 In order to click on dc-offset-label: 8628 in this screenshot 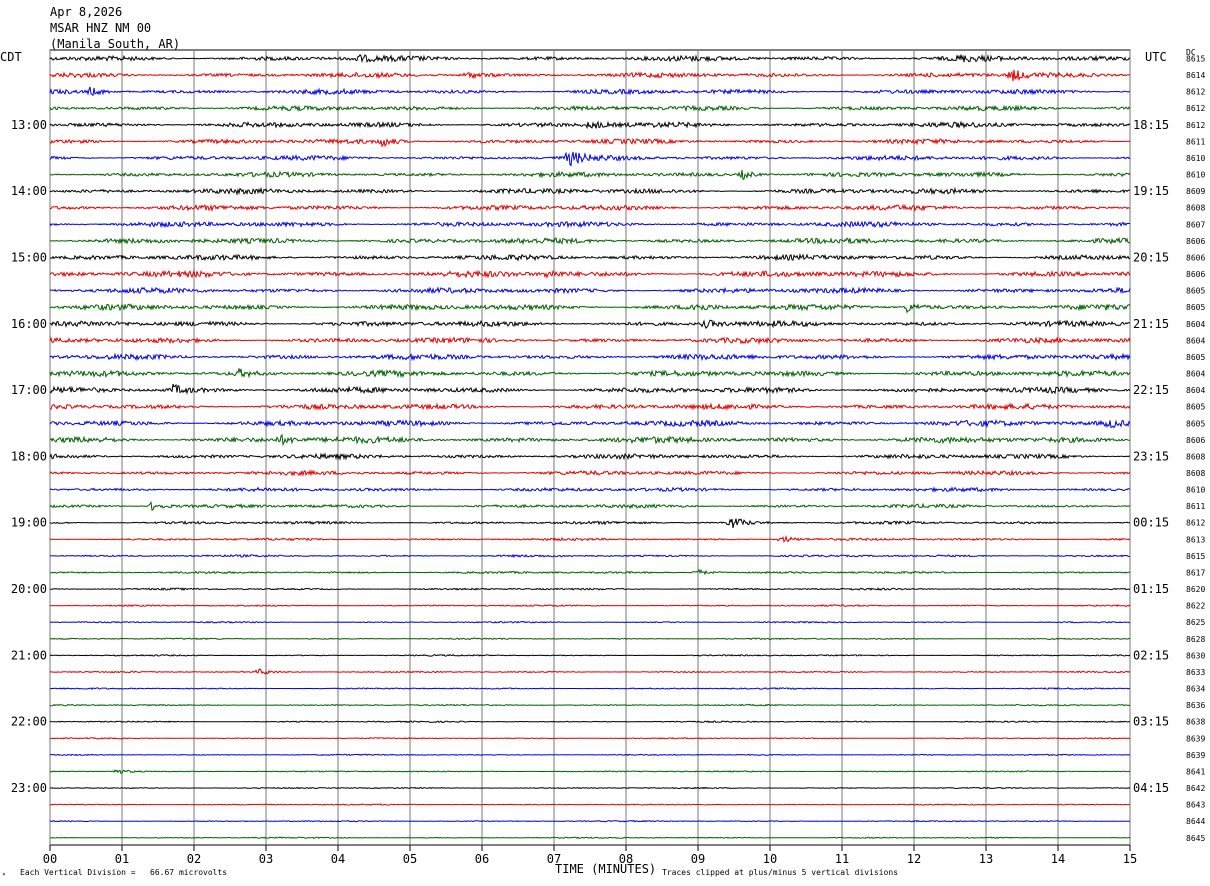, I will do `click(1195, 639)`.